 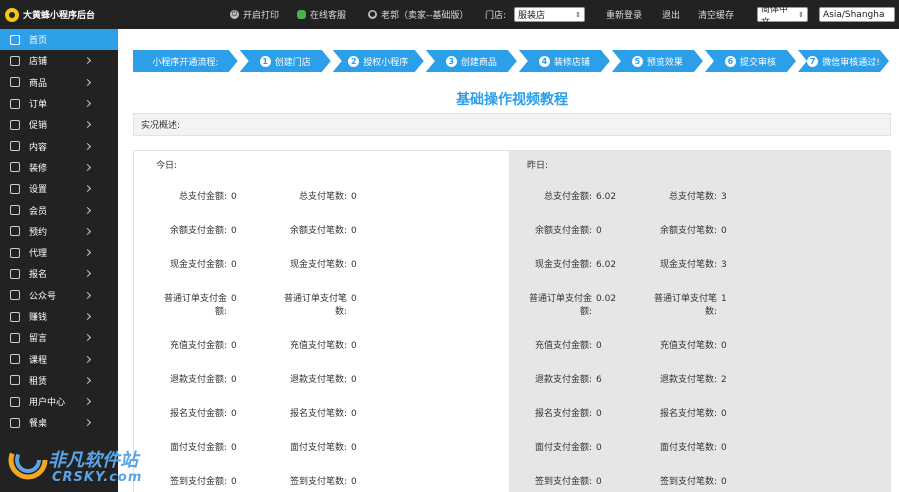 What do you see at coordinates (38, 254) in the screenshot?
I see `sidebar-item-label: 代理` at bounding box center [38, 254].